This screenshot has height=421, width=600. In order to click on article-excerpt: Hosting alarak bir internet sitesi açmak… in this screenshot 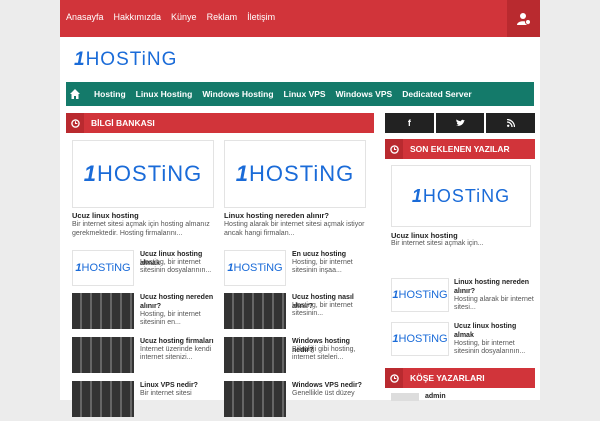, I will do `click(294, 229)`.